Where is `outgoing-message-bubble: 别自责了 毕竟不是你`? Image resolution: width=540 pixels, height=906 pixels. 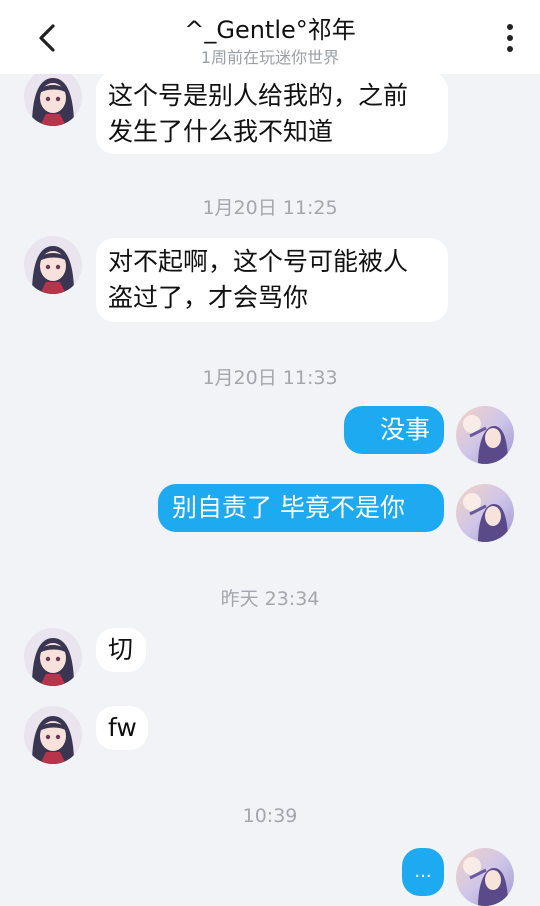 outgoing-message-bubble: 别自责了 毕竟不是你 is located at coordinates (301, 508).